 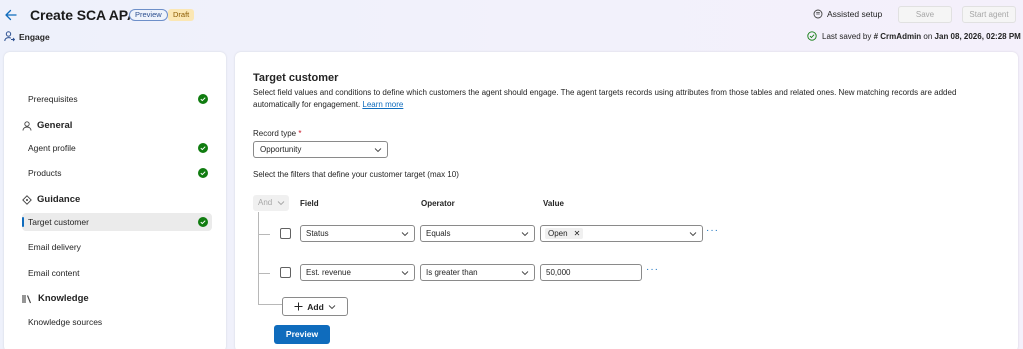 I want to click on section-title: Target customer, so click(x=296, y=78).